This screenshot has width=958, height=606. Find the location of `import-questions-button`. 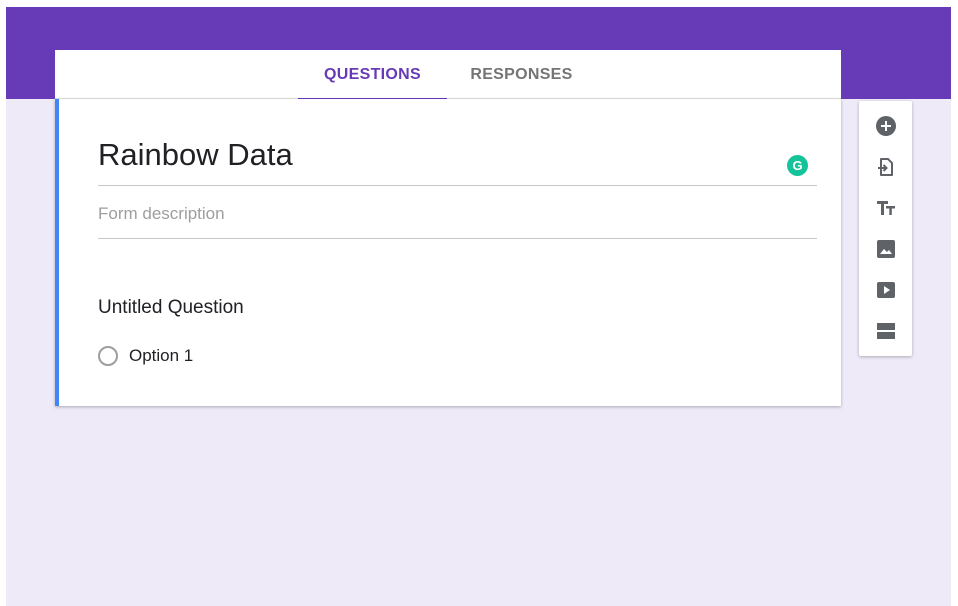

import-questions-button is located at coordinates (885, 167).